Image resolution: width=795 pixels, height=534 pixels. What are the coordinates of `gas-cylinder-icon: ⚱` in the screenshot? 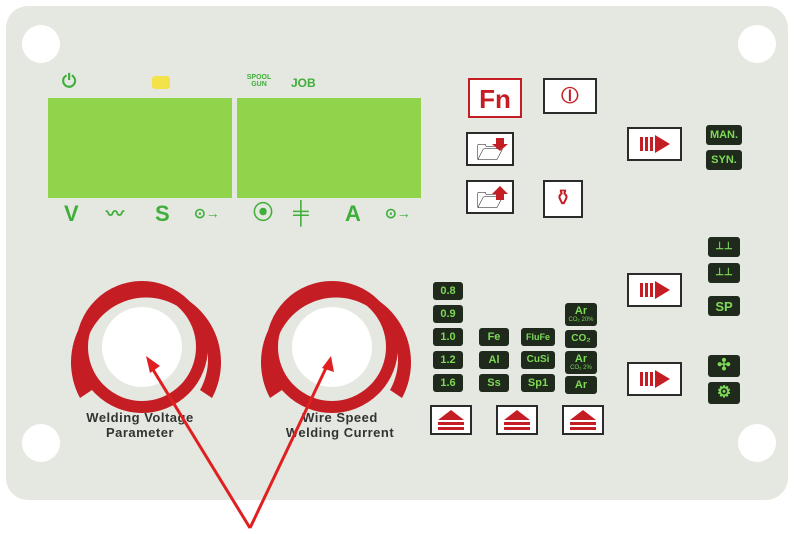 It's located at (563, 197).